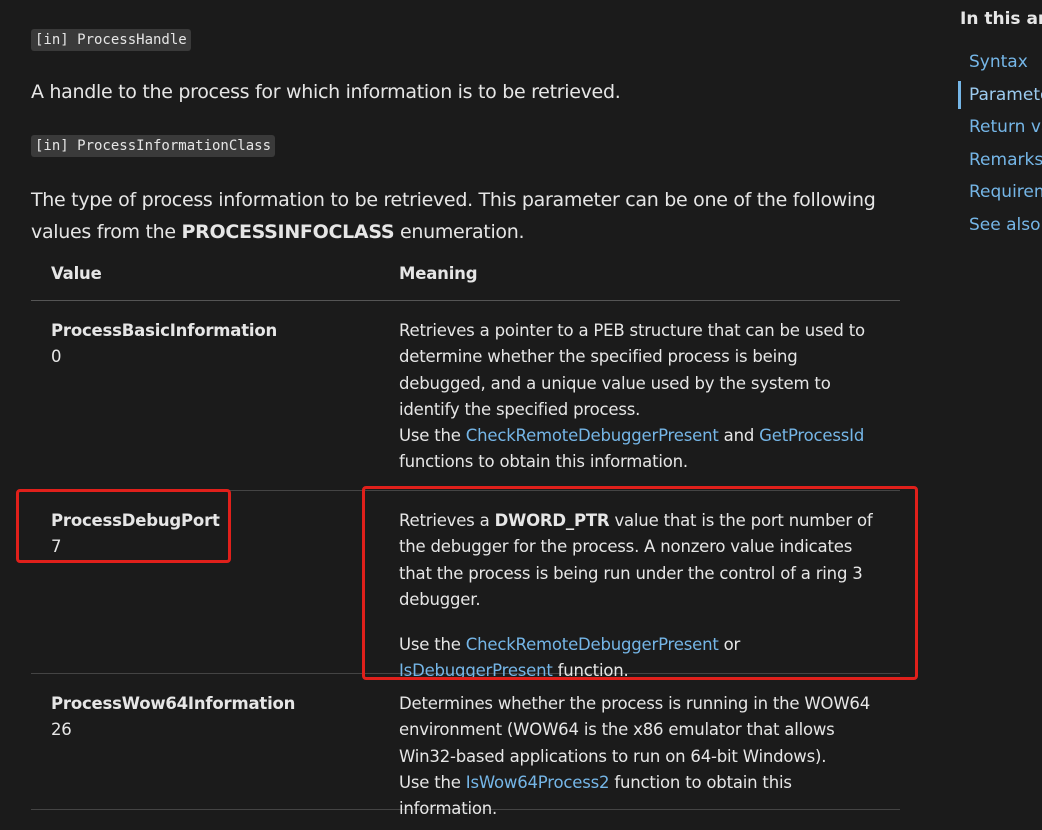 This screenshot has width=1042, height=830. Describe the element at coordinates (1000, 97) in the screenshot. I see `toc-item-parameters: Parameters` at that location.